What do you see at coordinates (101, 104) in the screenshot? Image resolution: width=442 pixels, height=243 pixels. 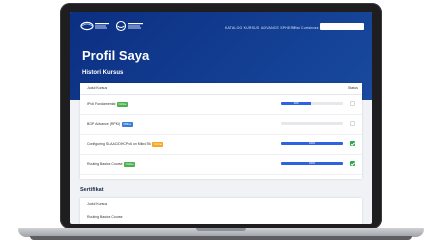 I see `course-title: IPv6 Fundamental` at bounding box center [101, 104].